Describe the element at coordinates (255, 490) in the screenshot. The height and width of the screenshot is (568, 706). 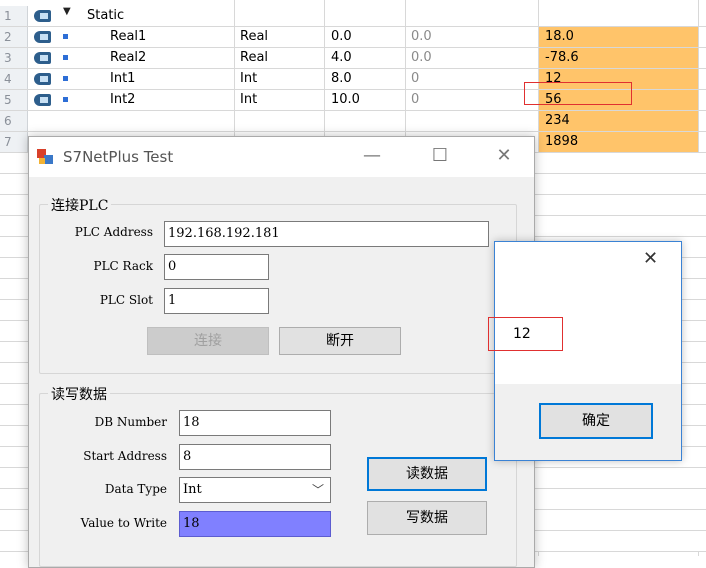
I see `data-type-select: Int ﹀` at that location.